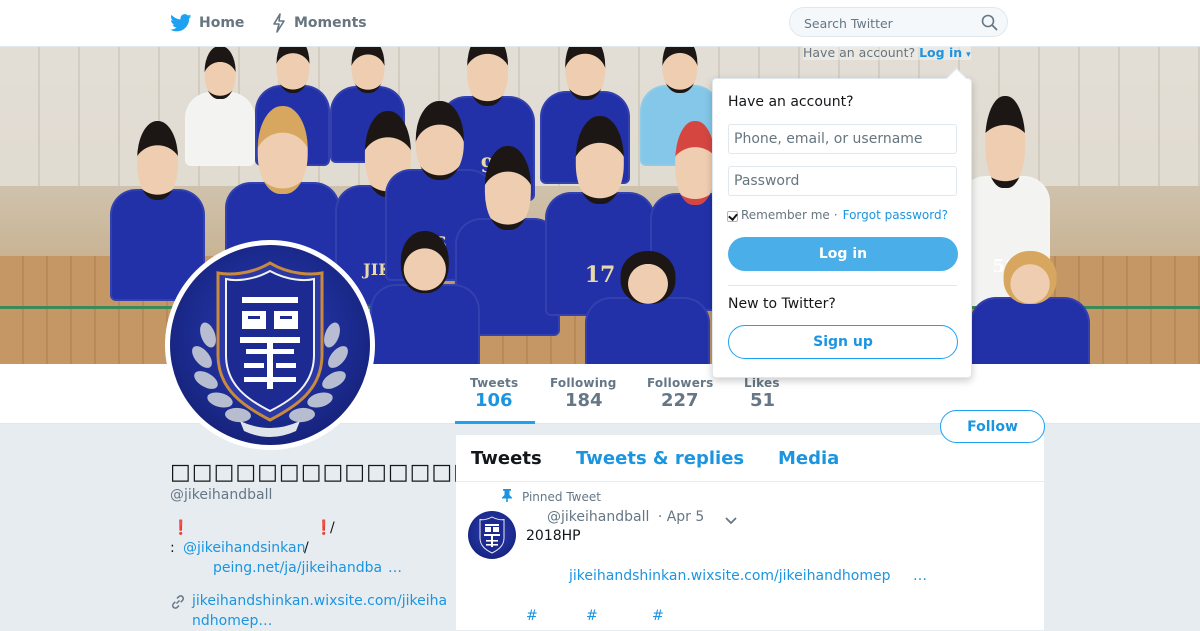 The image size is (1200, 631). I want to click on login-prompt: Have an account?, so click(859, 52).